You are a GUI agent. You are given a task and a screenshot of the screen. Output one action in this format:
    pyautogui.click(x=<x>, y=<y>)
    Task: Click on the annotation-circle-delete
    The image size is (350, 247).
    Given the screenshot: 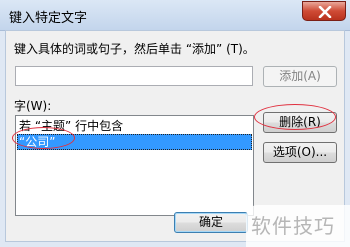 What is the action you would take?
    pyautogui.click(x=295, y=117)
    